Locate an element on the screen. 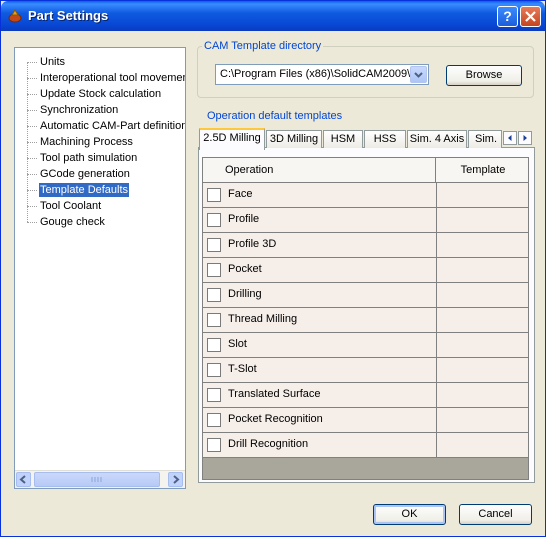 The width and height of the screenshot is (546, 537). table-row: T-Slot is located at coordinates (365, 370).